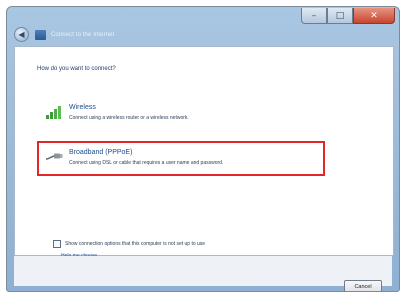 The height and width of the screenshot is (297, 405). Describe the element at coordinates (374, 16) in the screenshot. I see `close-button: ✕` at that location.